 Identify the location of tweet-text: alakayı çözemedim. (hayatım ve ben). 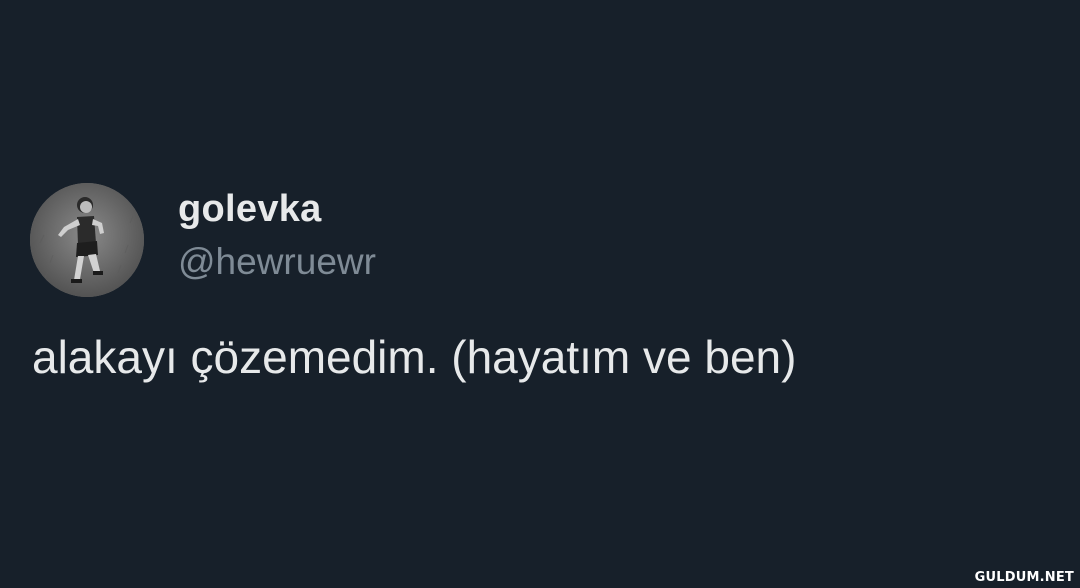
(414, 357).